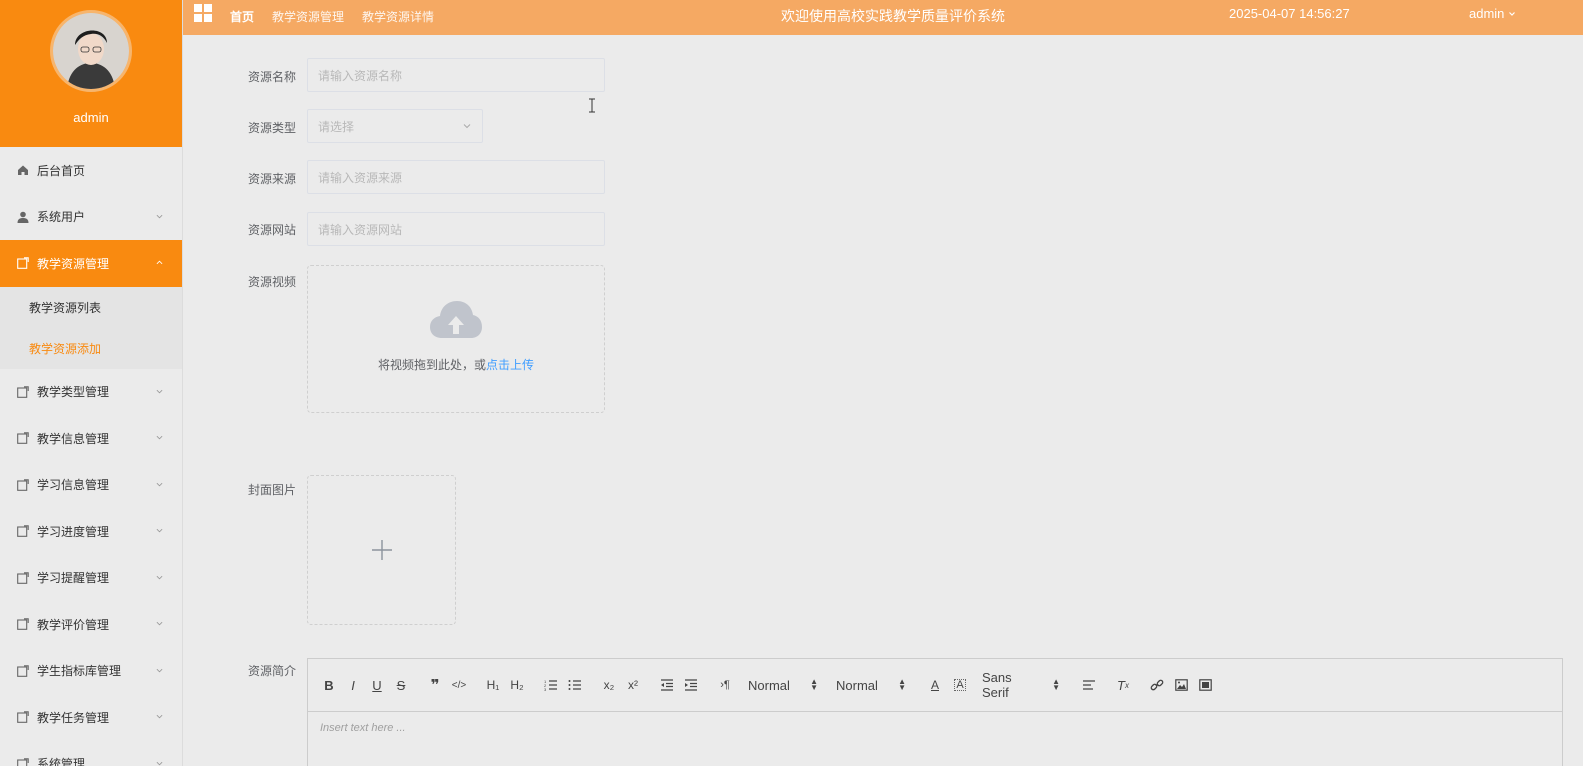 The width and height of the screenshot is (1583, 766). Describe the element at coordinates (633, 685) in the screenshot. I see `superscript-button: x²` at that location.